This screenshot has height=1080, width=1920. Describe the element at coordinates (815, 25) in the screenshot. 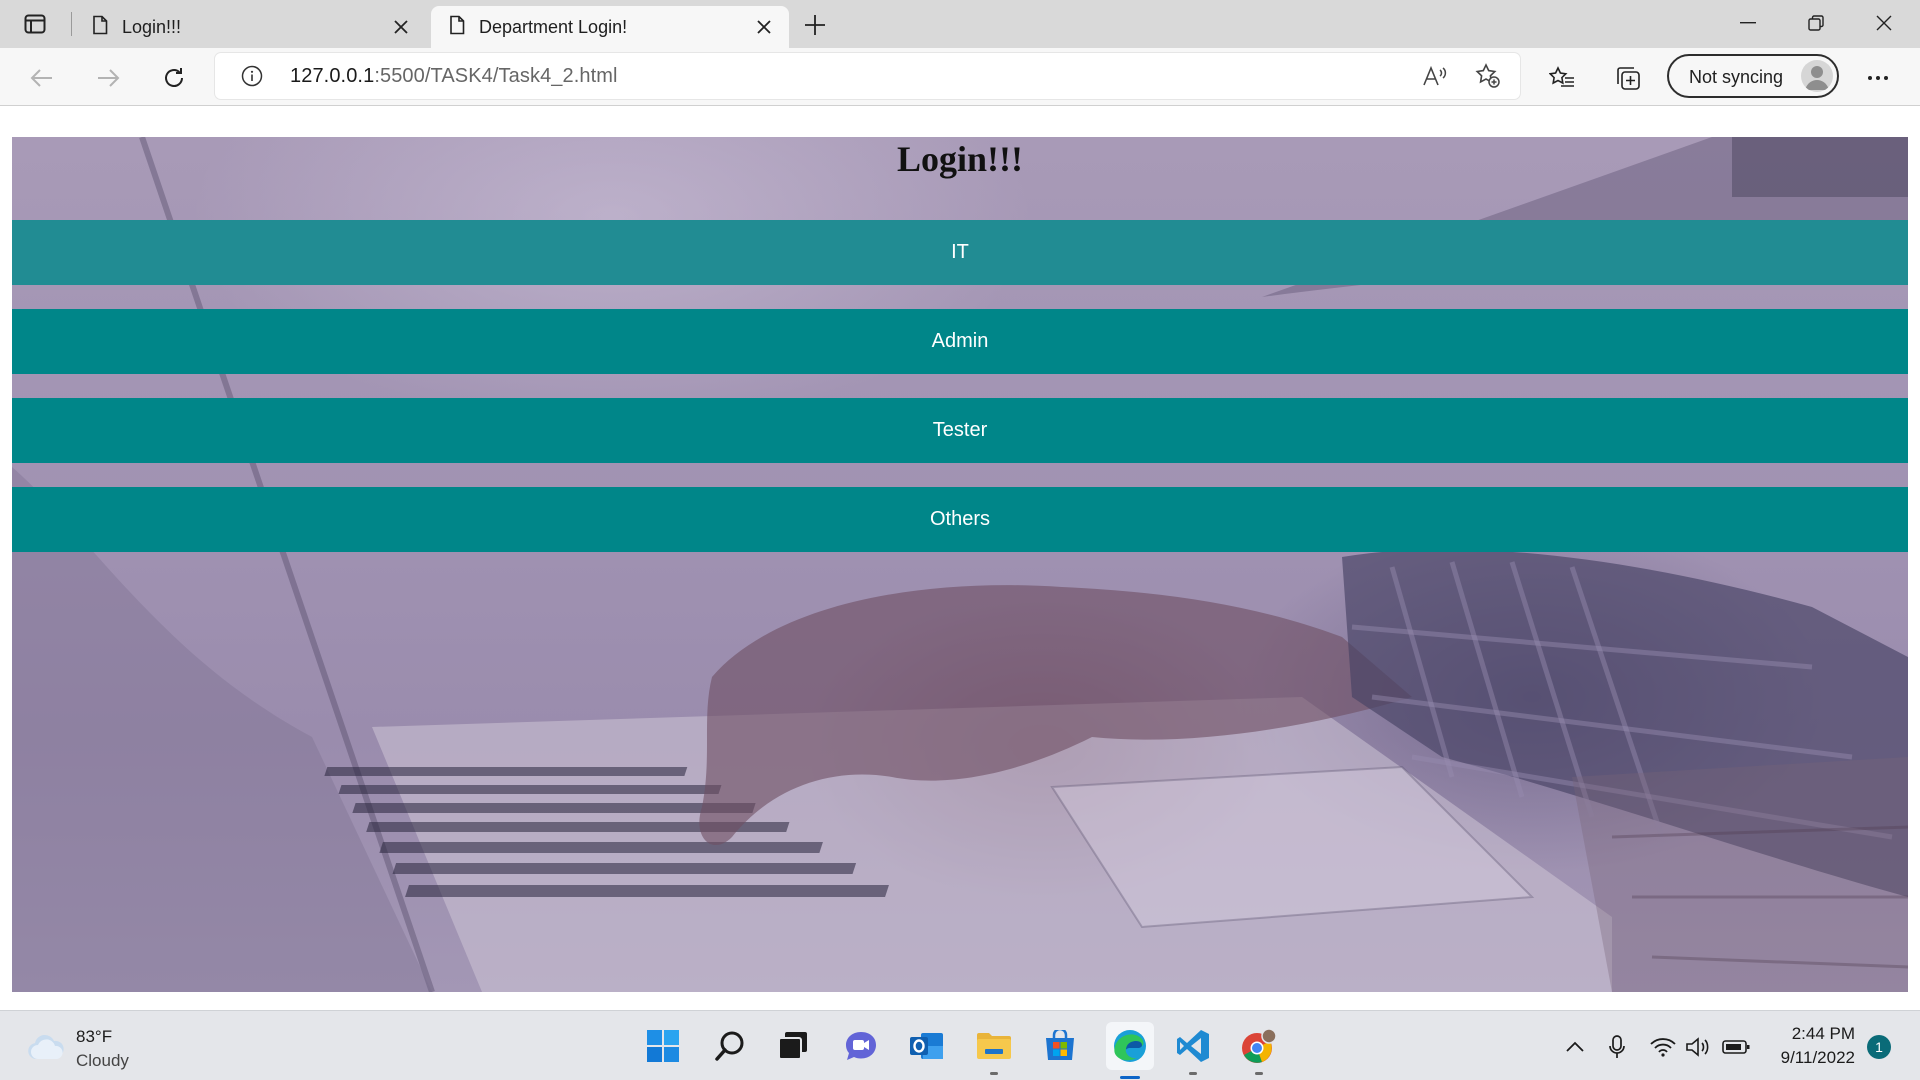

I see `new-tab-icon` at that location.